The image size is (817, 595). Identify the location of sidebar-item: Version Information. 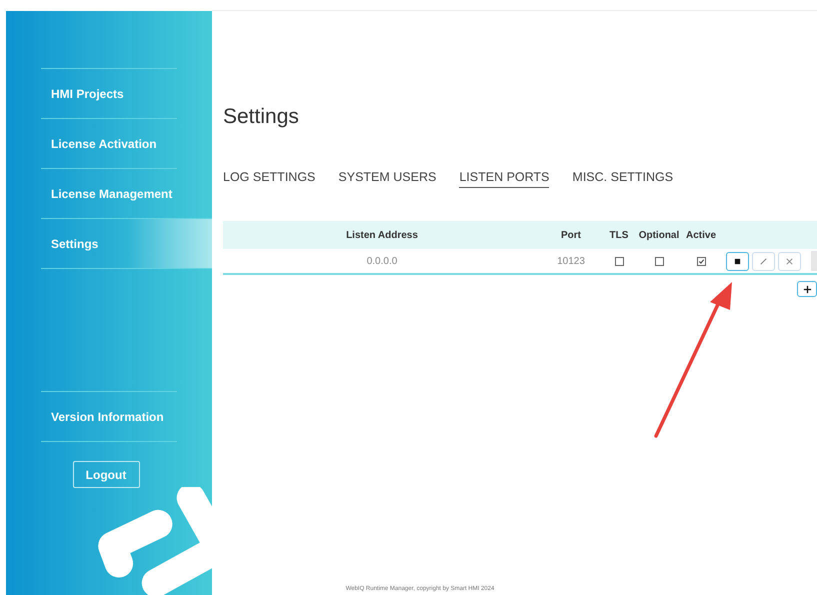
(109, 416).